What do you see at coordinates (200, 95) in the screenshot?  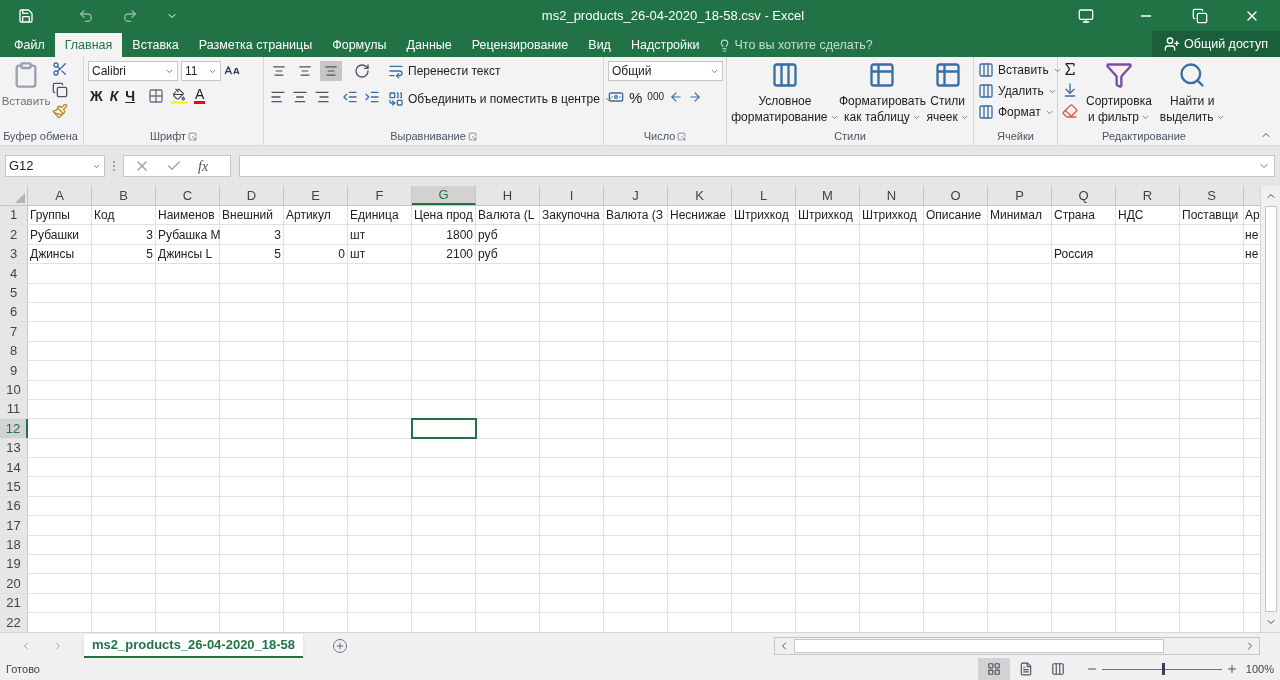 I see `font-color-button: A` at bounding box center [200, 95].